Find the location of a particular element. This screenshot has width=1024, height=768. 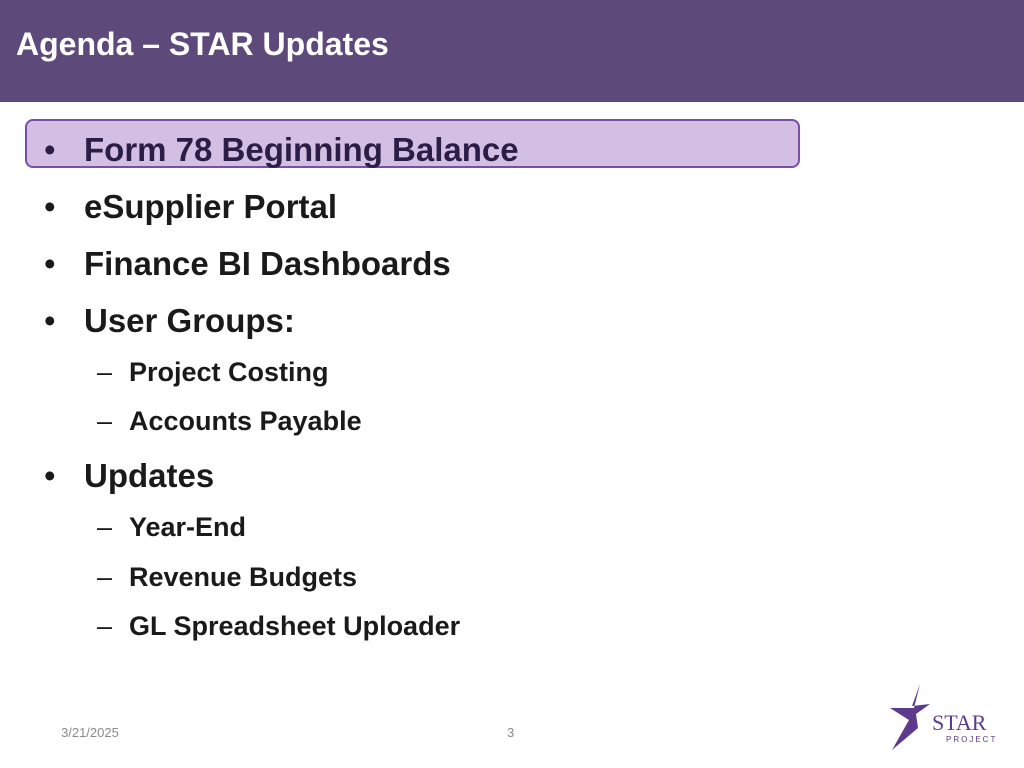

slide-page-number: 3 is located at coordinates (511, 732).